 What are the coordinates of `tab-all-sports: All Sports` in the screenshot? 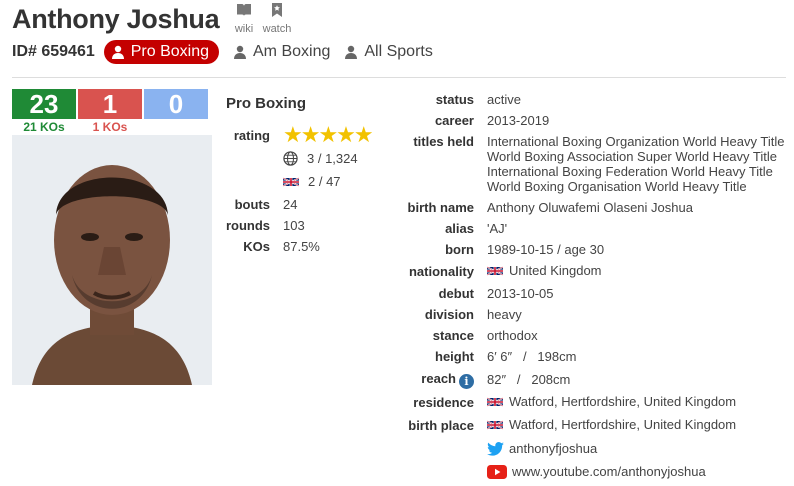 It's located at (388, 52).